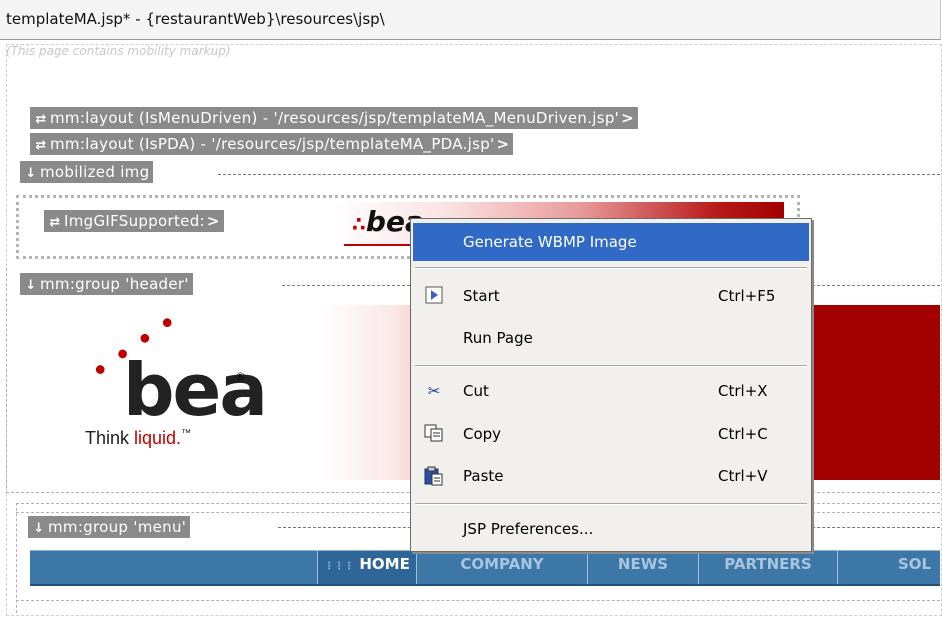 The image size is (942, 619). Describe the element at coordinates (642, 567) in the screenshot. I see `nav-news: NEWS` at that location.